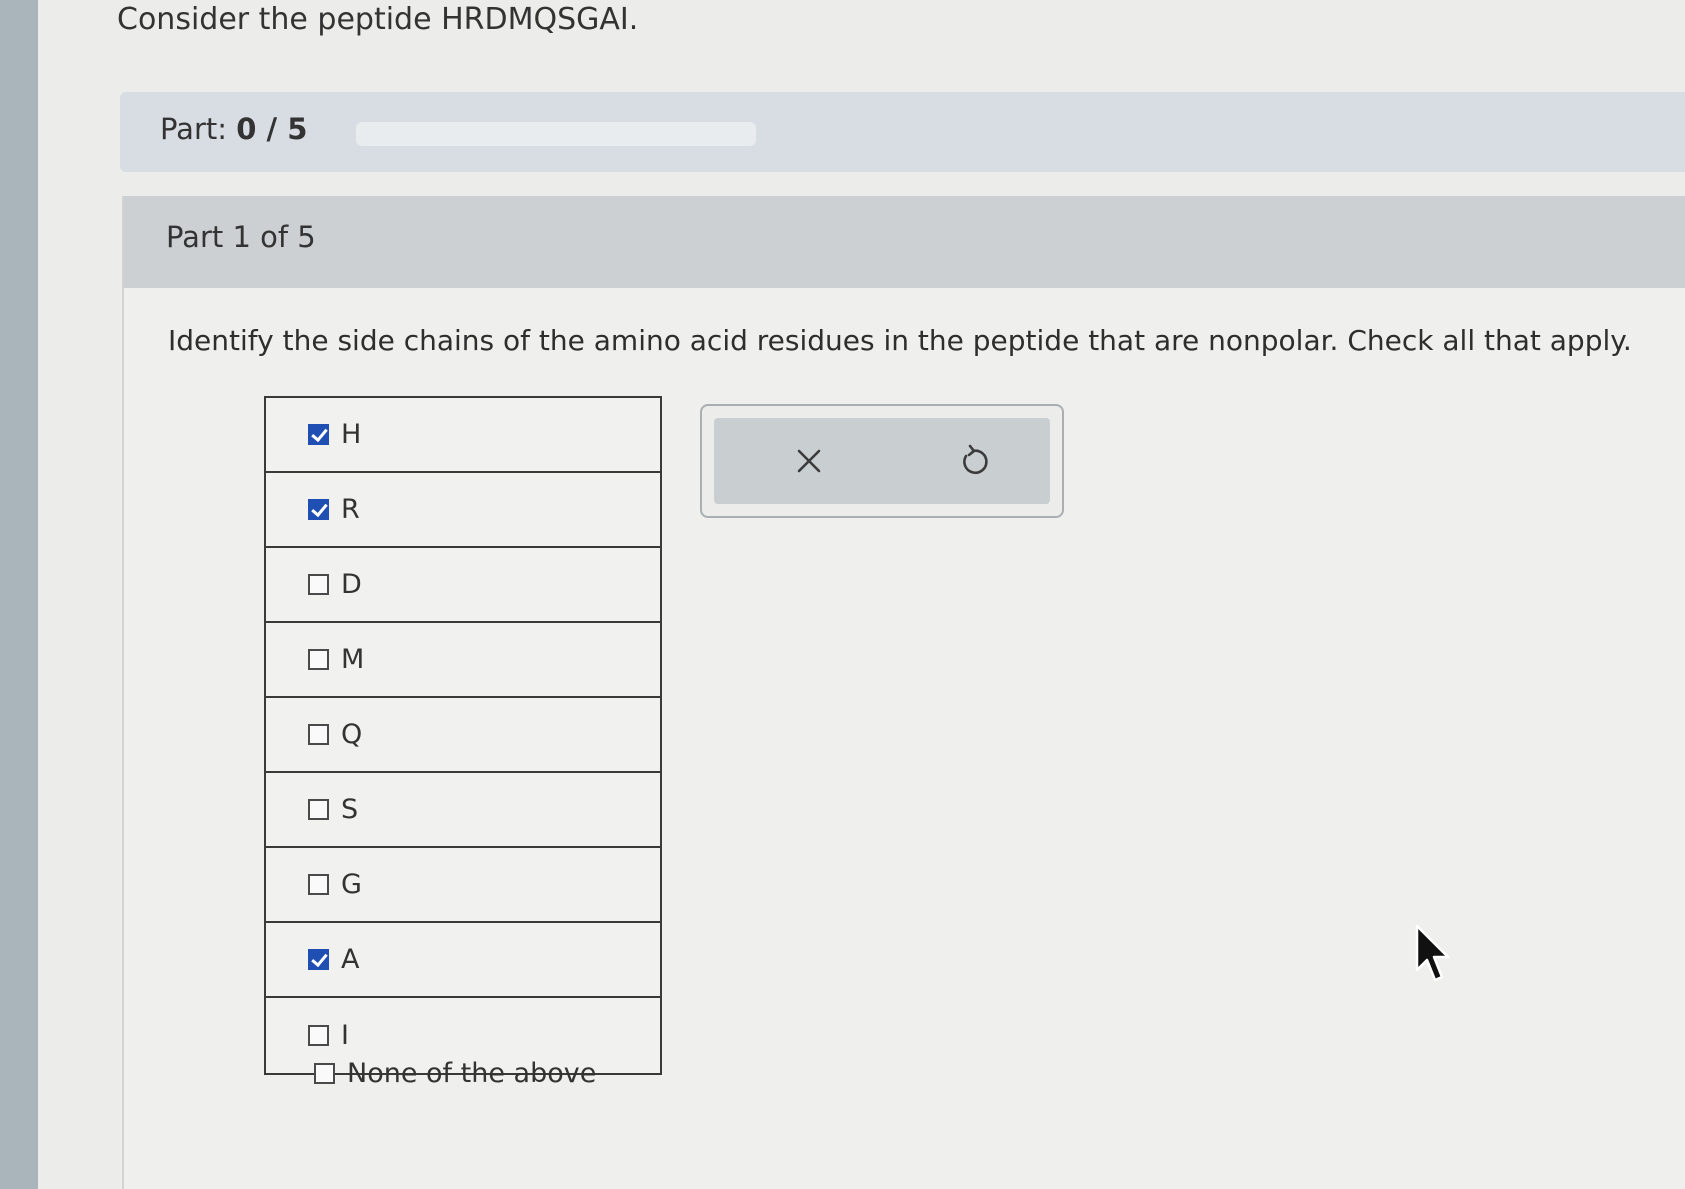 The height and width of the screenshot is (1189, 1685). I want to click on progress-track, so click(556, 134).